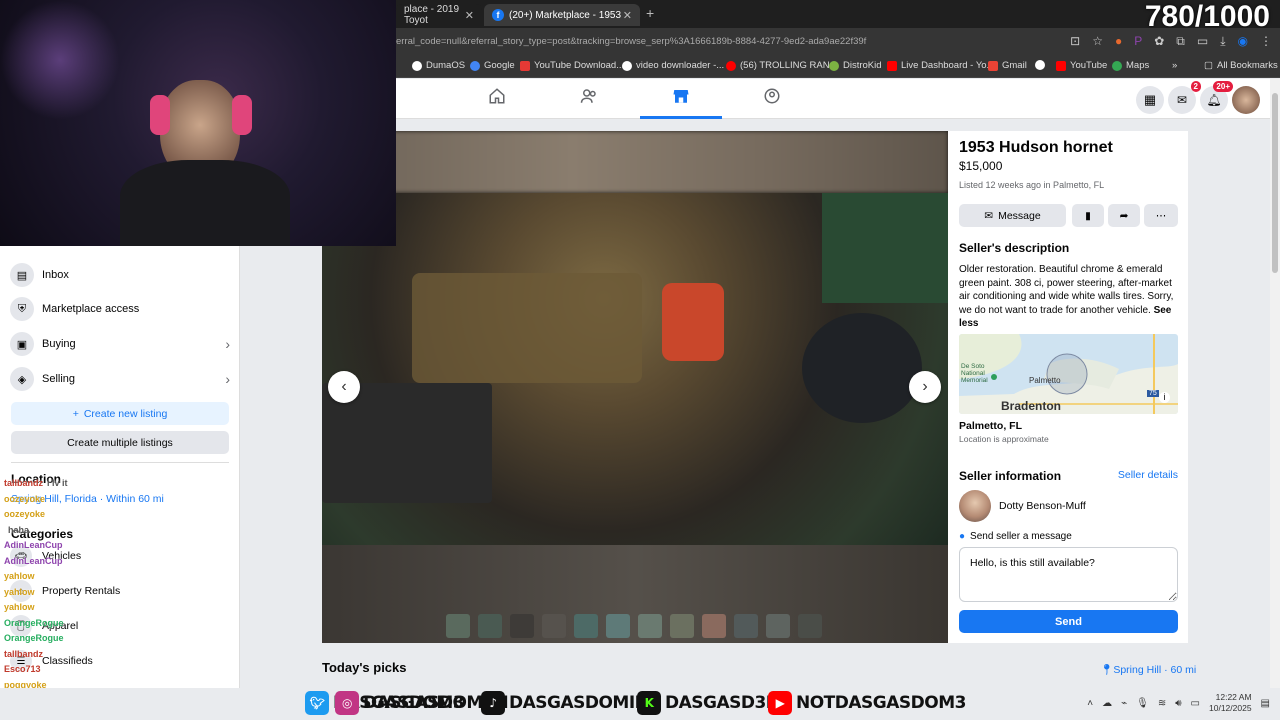 The height and width of the screenshot is (720, 1280). What do you see at coordinates (1164, 397) in the screenshot?
I see `info-icon: i` at bounding box center [1164, 397].